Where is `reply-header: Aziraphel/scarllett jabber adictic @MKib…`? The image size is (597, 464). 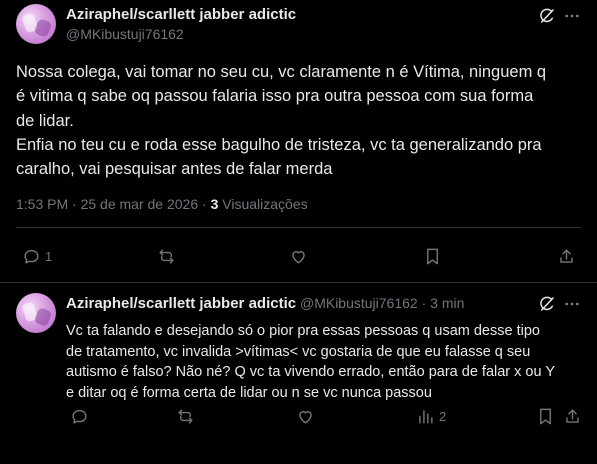
reply-header: Aziraphel/scarllett jabber adictic @MKib… is located at coordinates (265, 303).